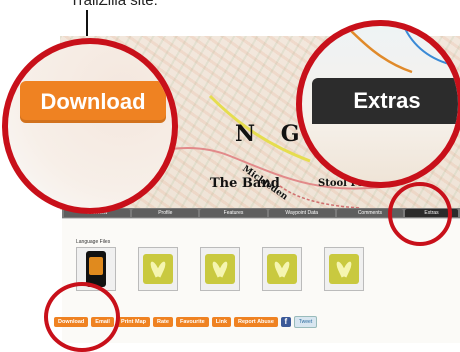  Describe the element at coordinates (285, 322) in the screenshot. I see `facebook-icon: f` at that location.